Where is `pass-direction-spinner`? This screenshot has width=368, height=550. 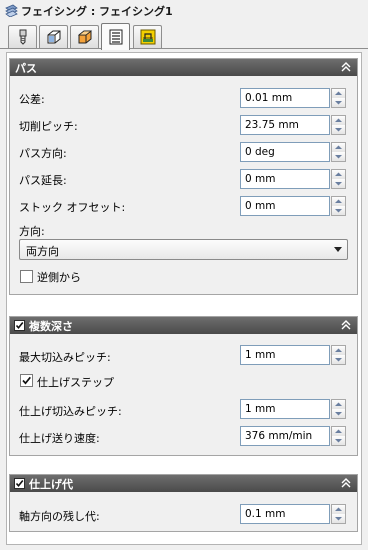 pass-direction-spinner is located at coordinates (338, 152).